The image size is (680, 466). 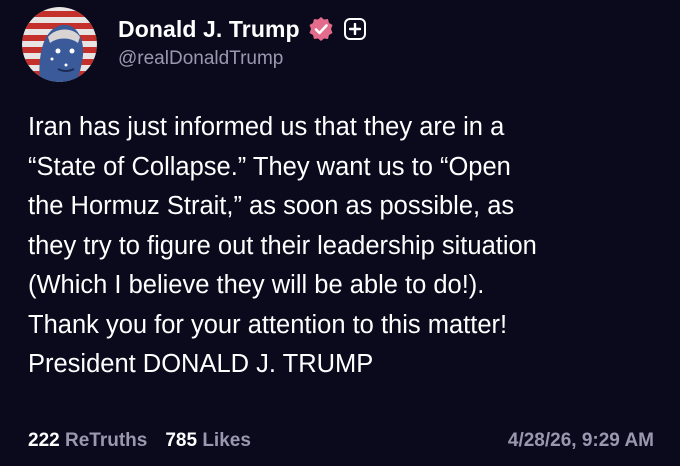 What do you see at coordinates (200, 59) in the screenshot?
I see `author-handle: @realDonaldTrump` at bounding box center [200, 59].